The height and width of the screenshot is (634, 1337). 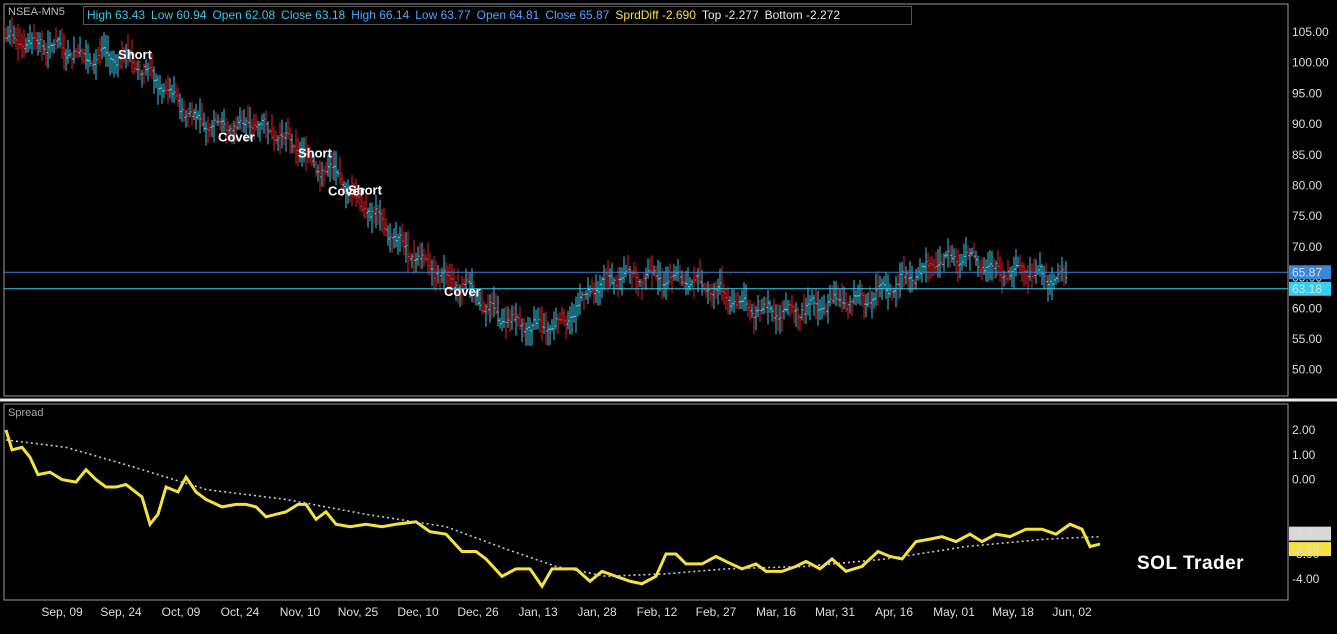 What do you see at coordinates (1307, 124) in the screenshot?
I see `price-axis-tick-3: 90.00` at bounding box center [1307, 124].